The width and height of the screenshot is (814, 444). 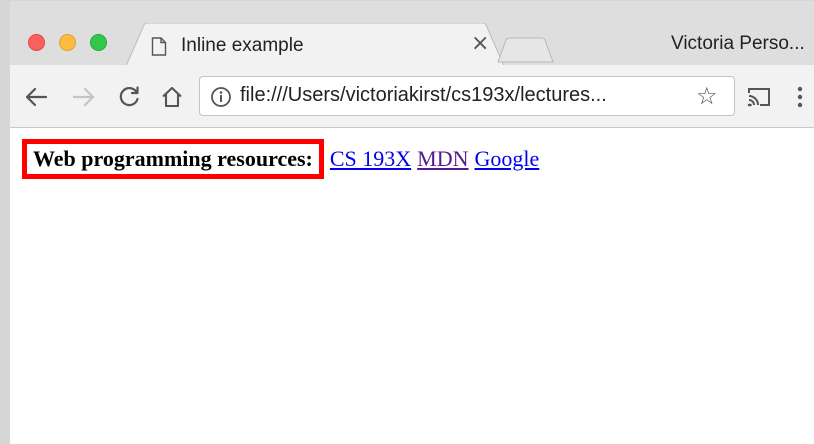 What do you see at coordinates (98, 42) in the screenshot?
I see `zoom-window-button` at bounding box center [98, 42].